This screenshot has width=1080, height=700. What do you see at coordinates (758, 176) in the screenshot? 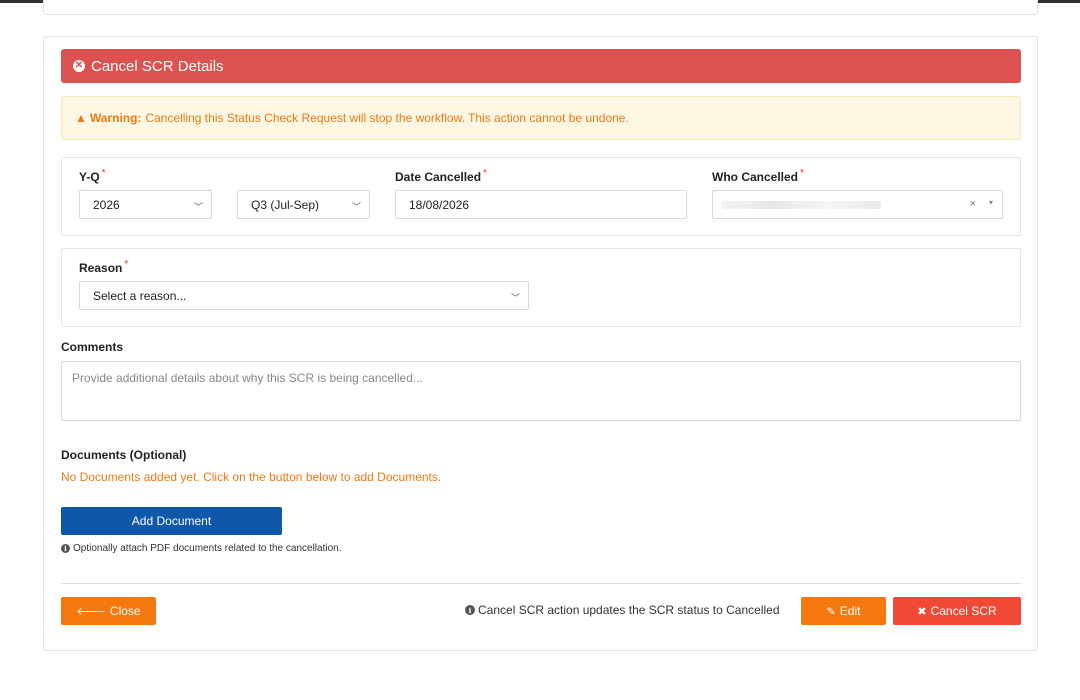
I see `who-cancelled-label: Who Cancelled *` at bounding box center [758, 176].